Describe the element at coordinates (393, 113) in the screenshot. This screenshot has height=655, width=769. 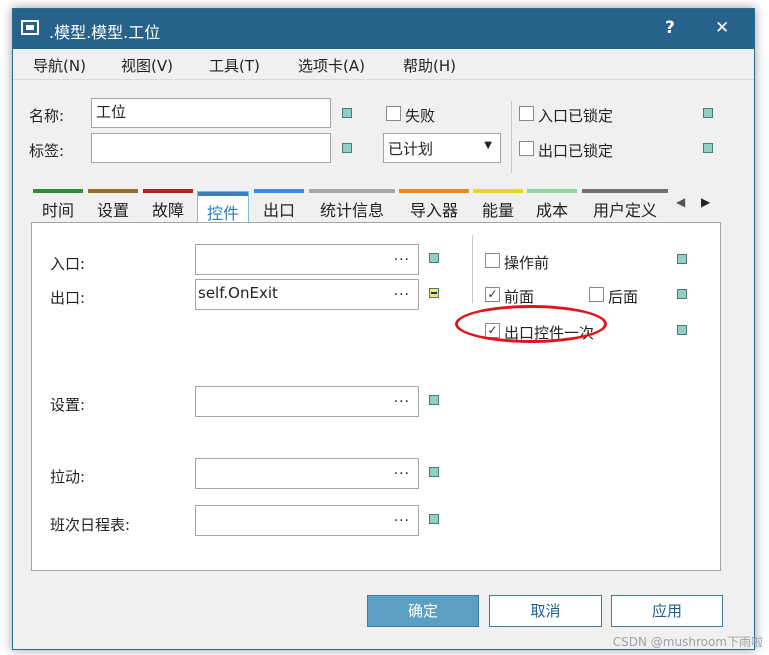
I see `failure-checkbox` at that location.